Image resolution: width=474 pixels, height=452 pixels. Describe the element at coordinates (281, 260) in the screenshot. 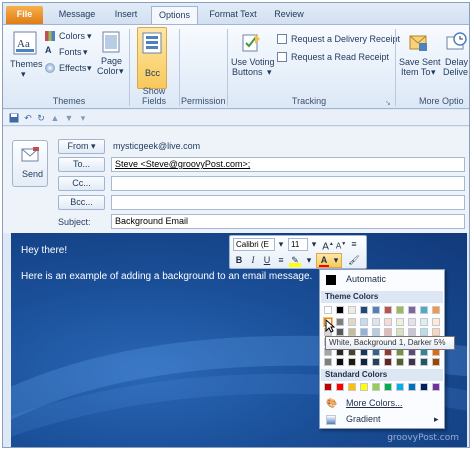

I see `align-center-icon: ≡` at that location.